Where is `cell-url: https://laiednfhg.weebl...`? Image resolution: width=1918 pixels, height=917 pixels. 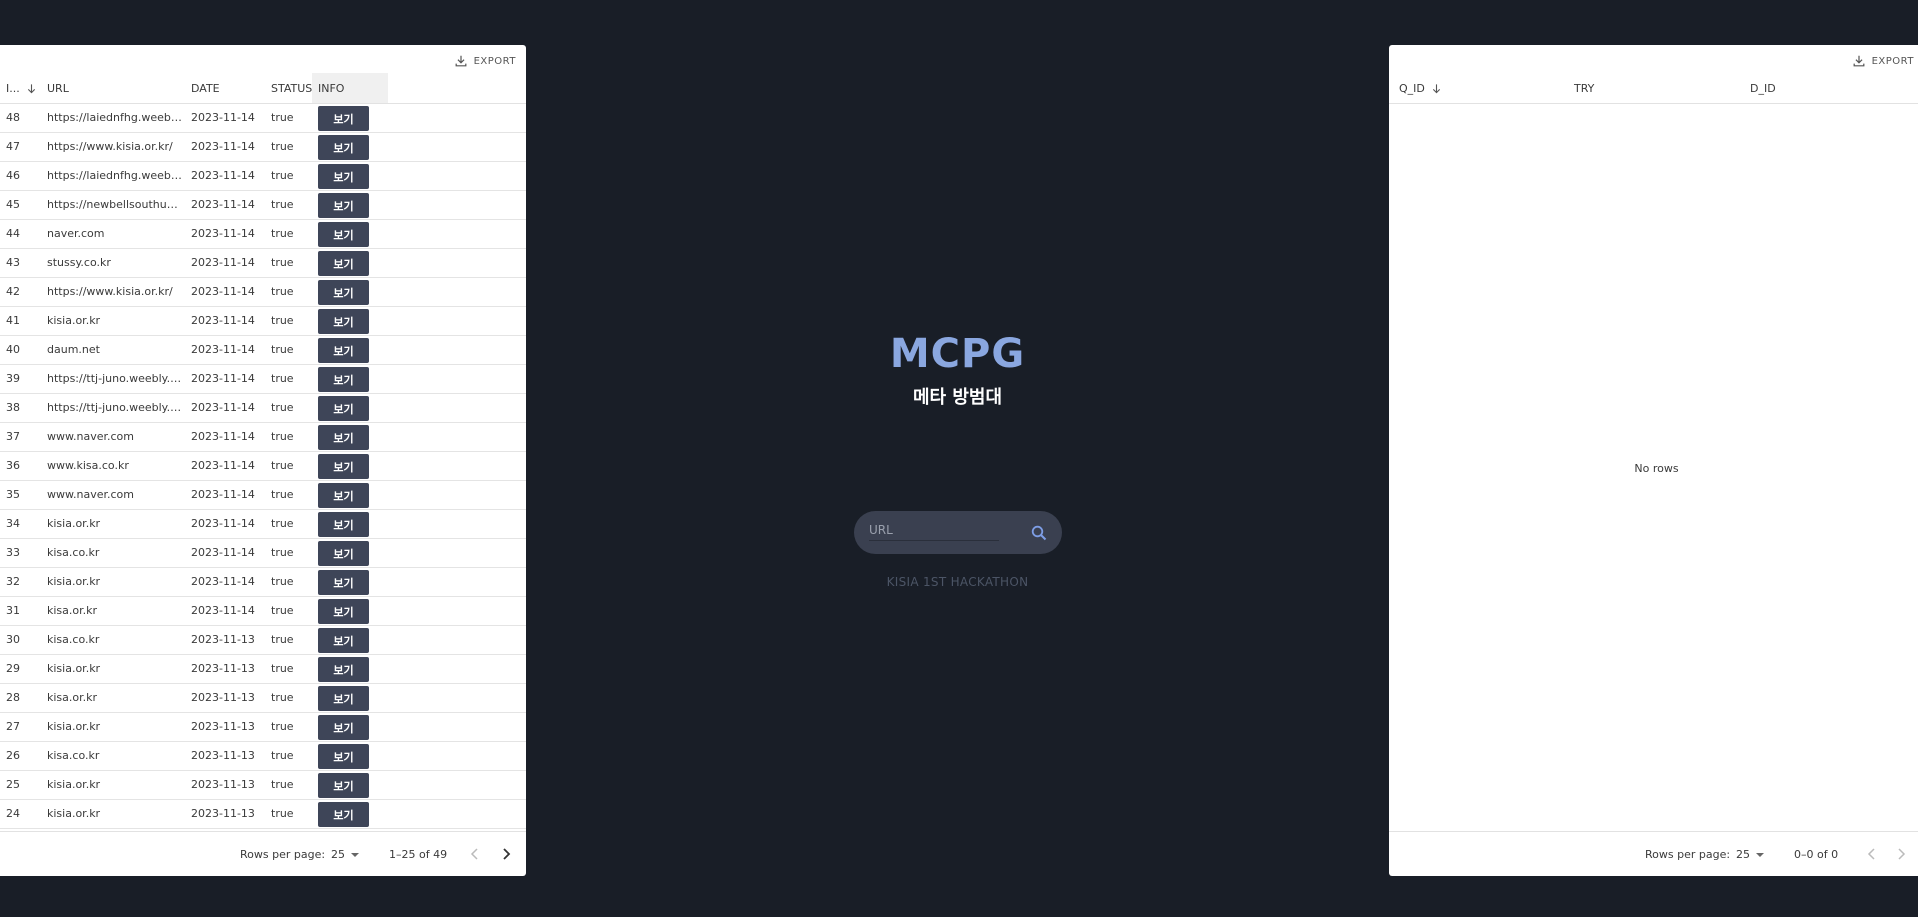 cell-url: https://laiednfhg.weebl... is located at coordinates (115, 117).